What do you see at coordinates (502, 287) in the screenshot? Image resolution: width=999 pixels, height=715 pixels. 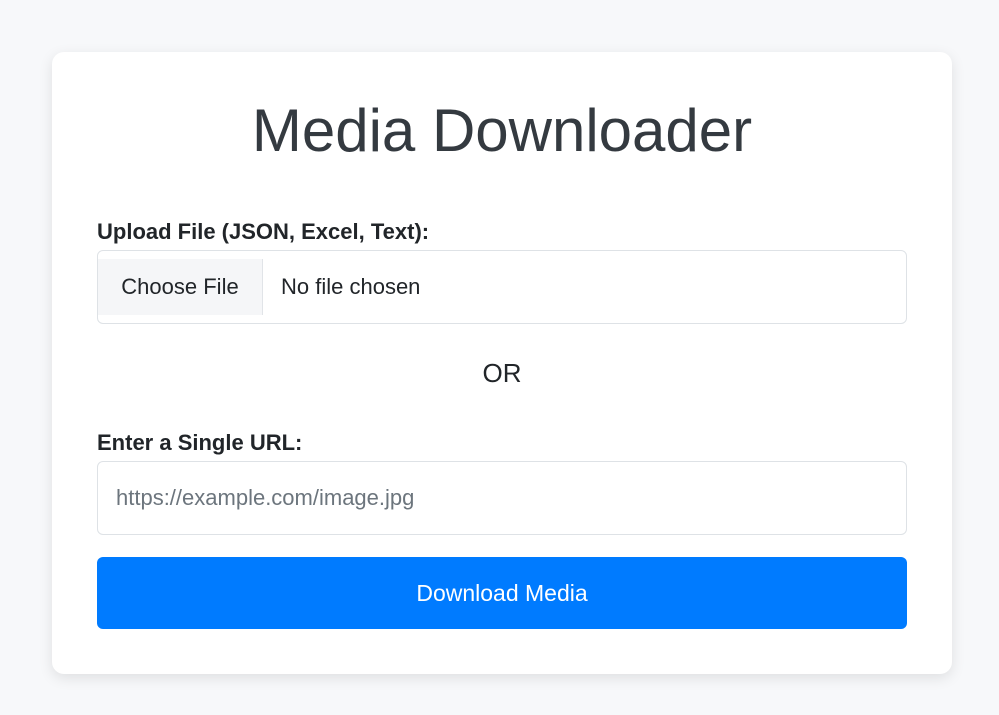 I see `file-upload-field: Choose File No file chosen` at bounding box center [502, 287].